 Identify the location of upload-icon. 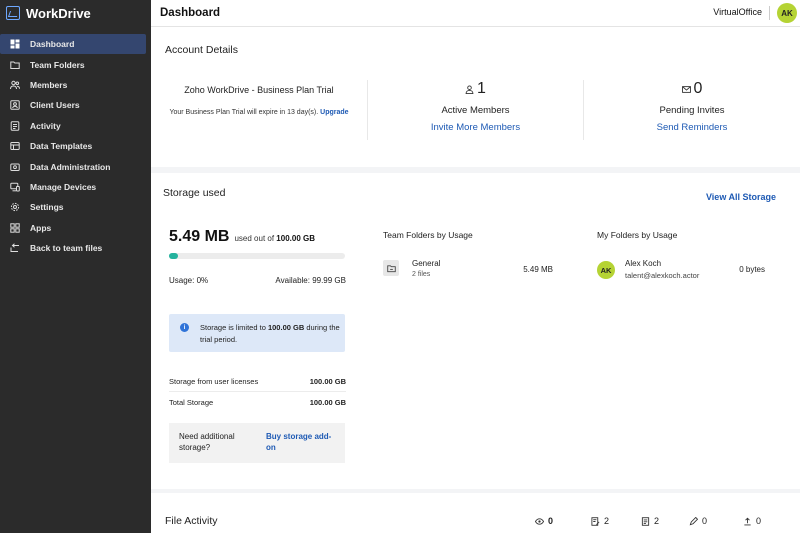
(747, 521).